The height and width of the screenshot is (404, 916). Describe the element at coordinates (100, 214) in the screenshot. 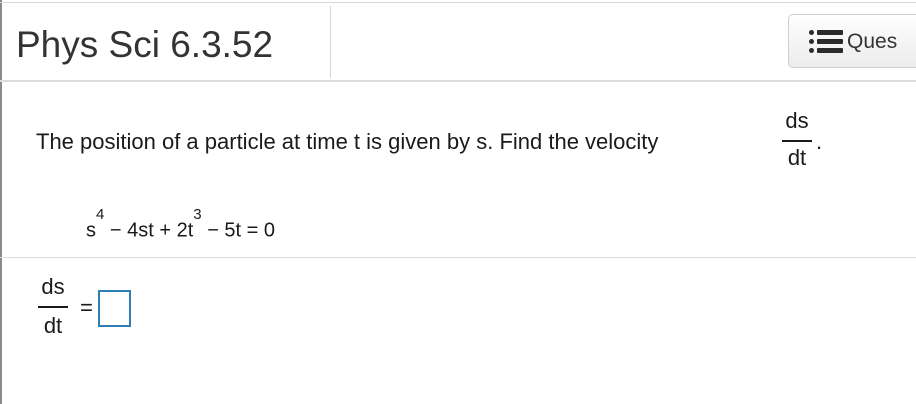

I see `equation-exponent-4: 4` at that location.